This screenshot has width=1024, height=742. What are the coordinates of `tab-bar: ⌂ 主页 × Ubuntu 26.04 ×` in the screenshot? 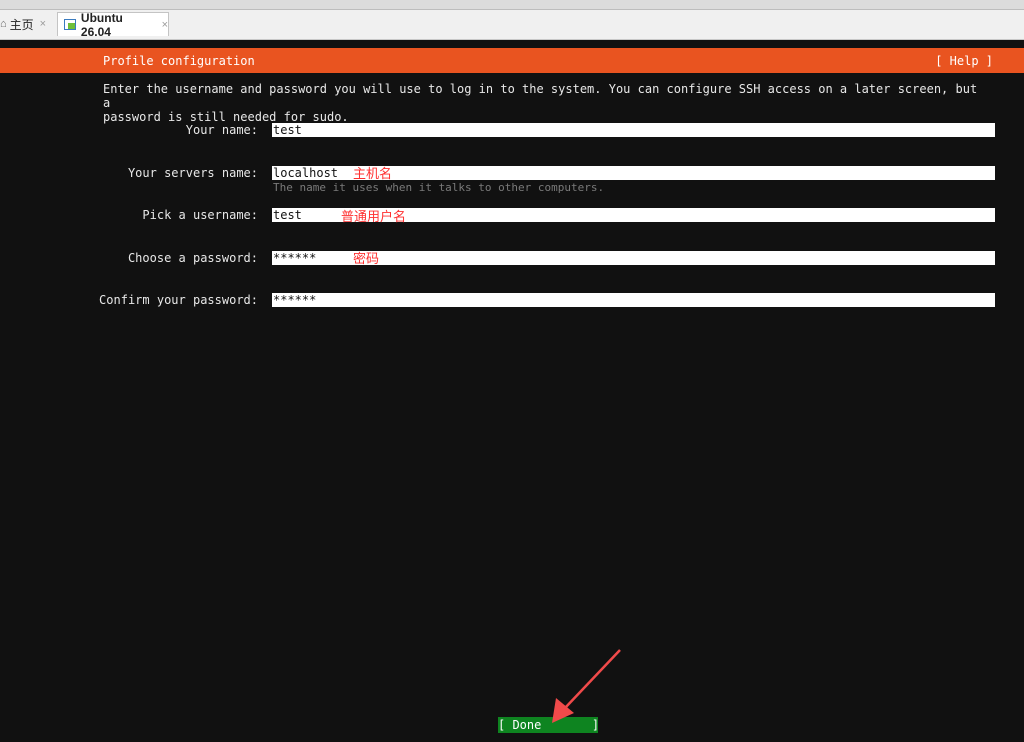 It's located at (512, 20).